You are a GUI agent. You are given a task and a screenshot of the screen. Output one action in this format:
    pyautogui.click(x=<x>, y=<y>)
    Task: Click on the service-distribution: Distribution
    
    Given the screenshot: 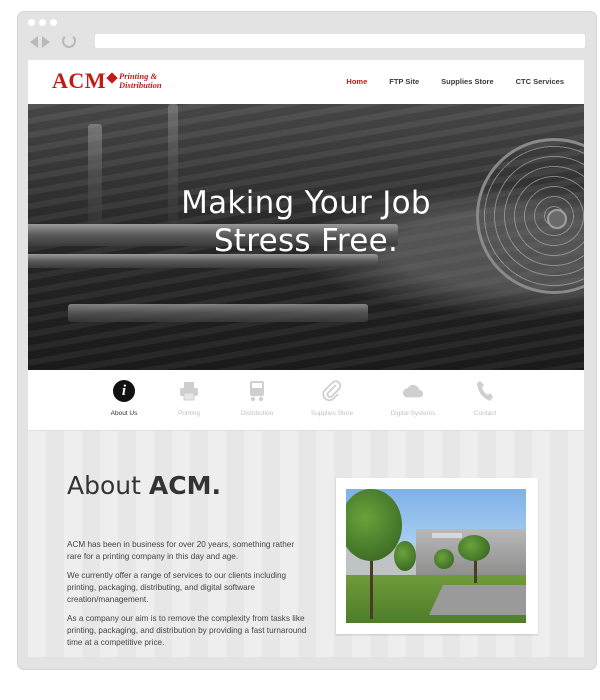 What is the action you would take?
    pyautogui.click(x=257, y=398)
    